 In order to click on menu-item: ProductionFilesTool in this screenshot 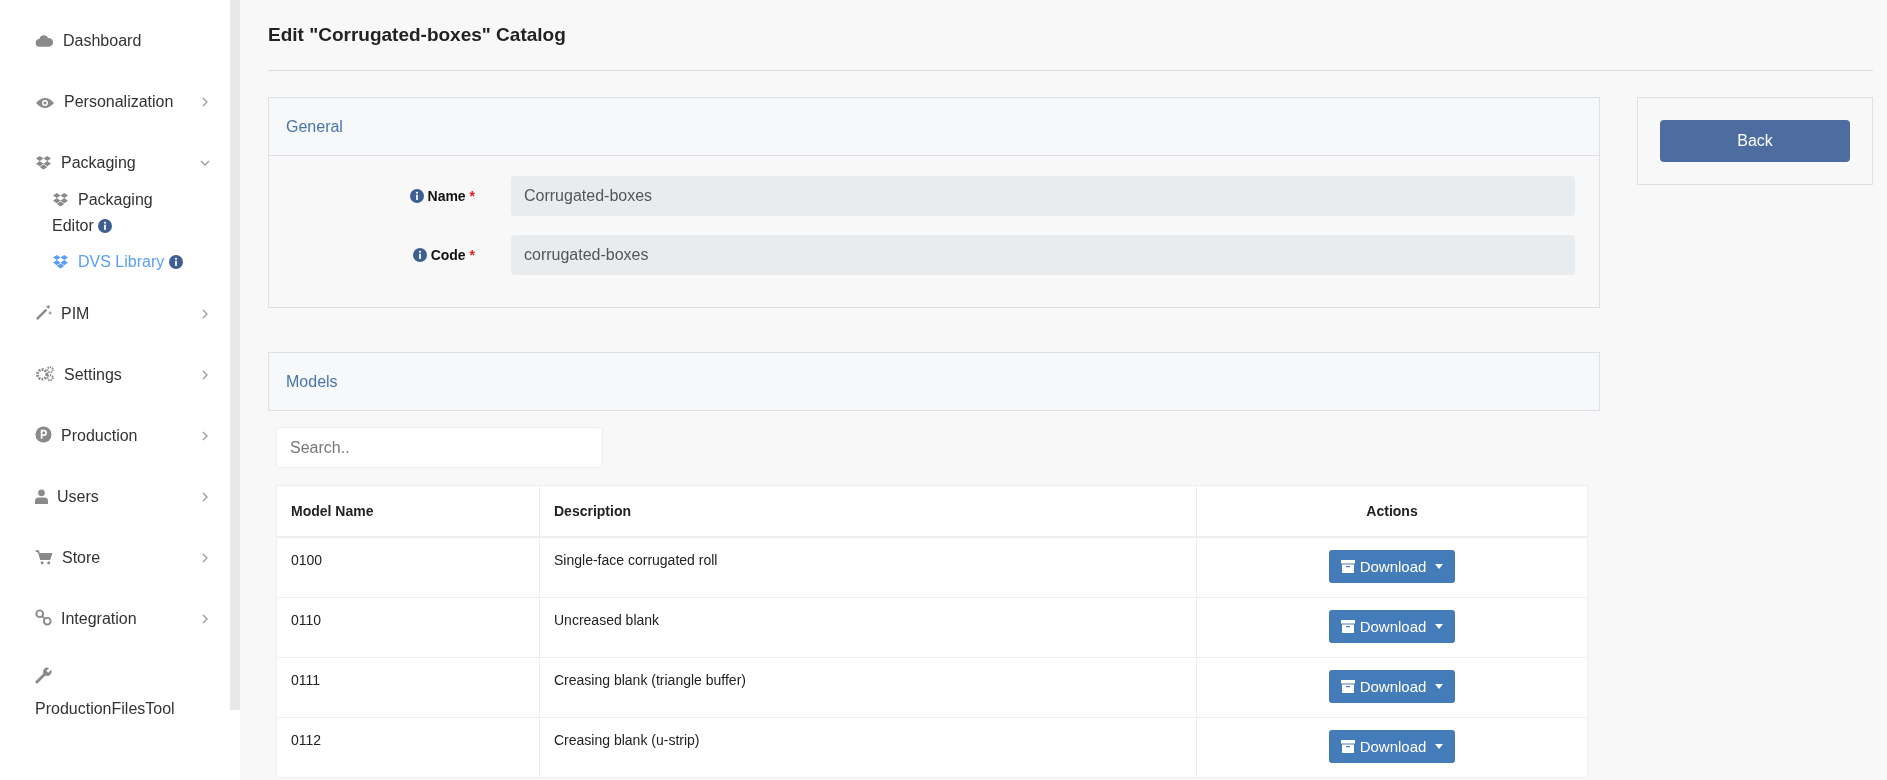, I will do `click(117, 693)`.